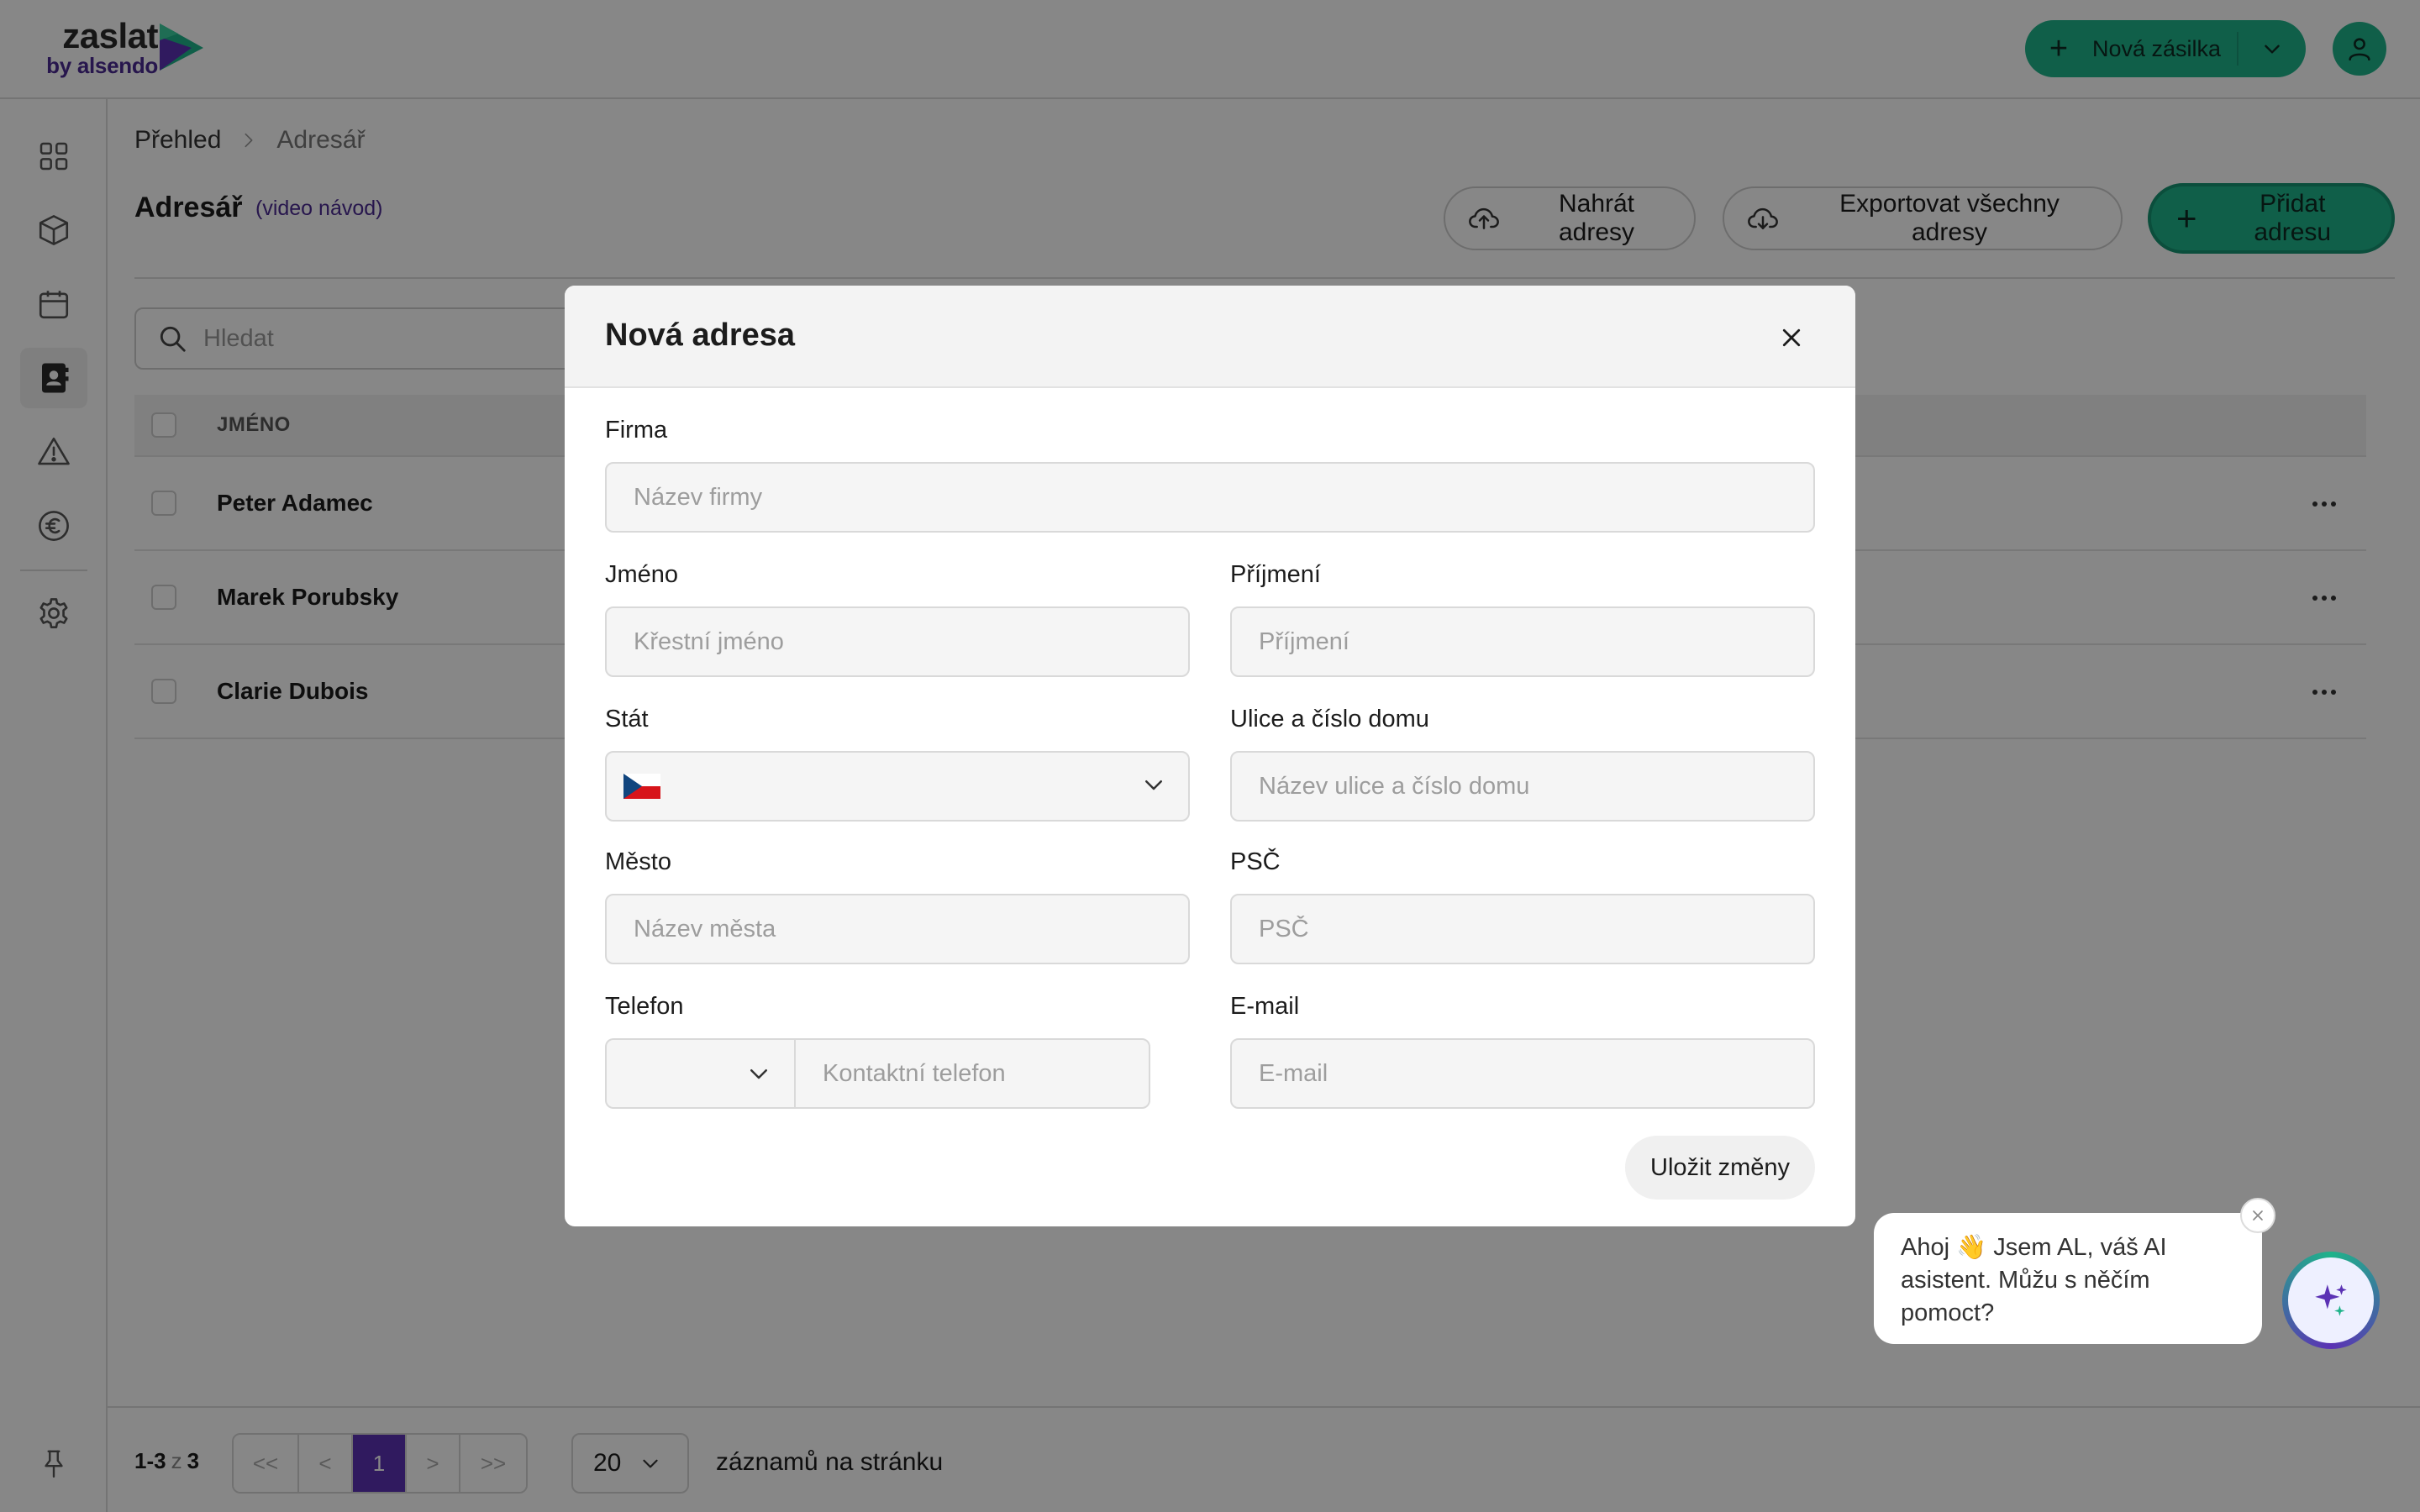  I want to click on last-name-label: Příjmení, so click(1275, 574).